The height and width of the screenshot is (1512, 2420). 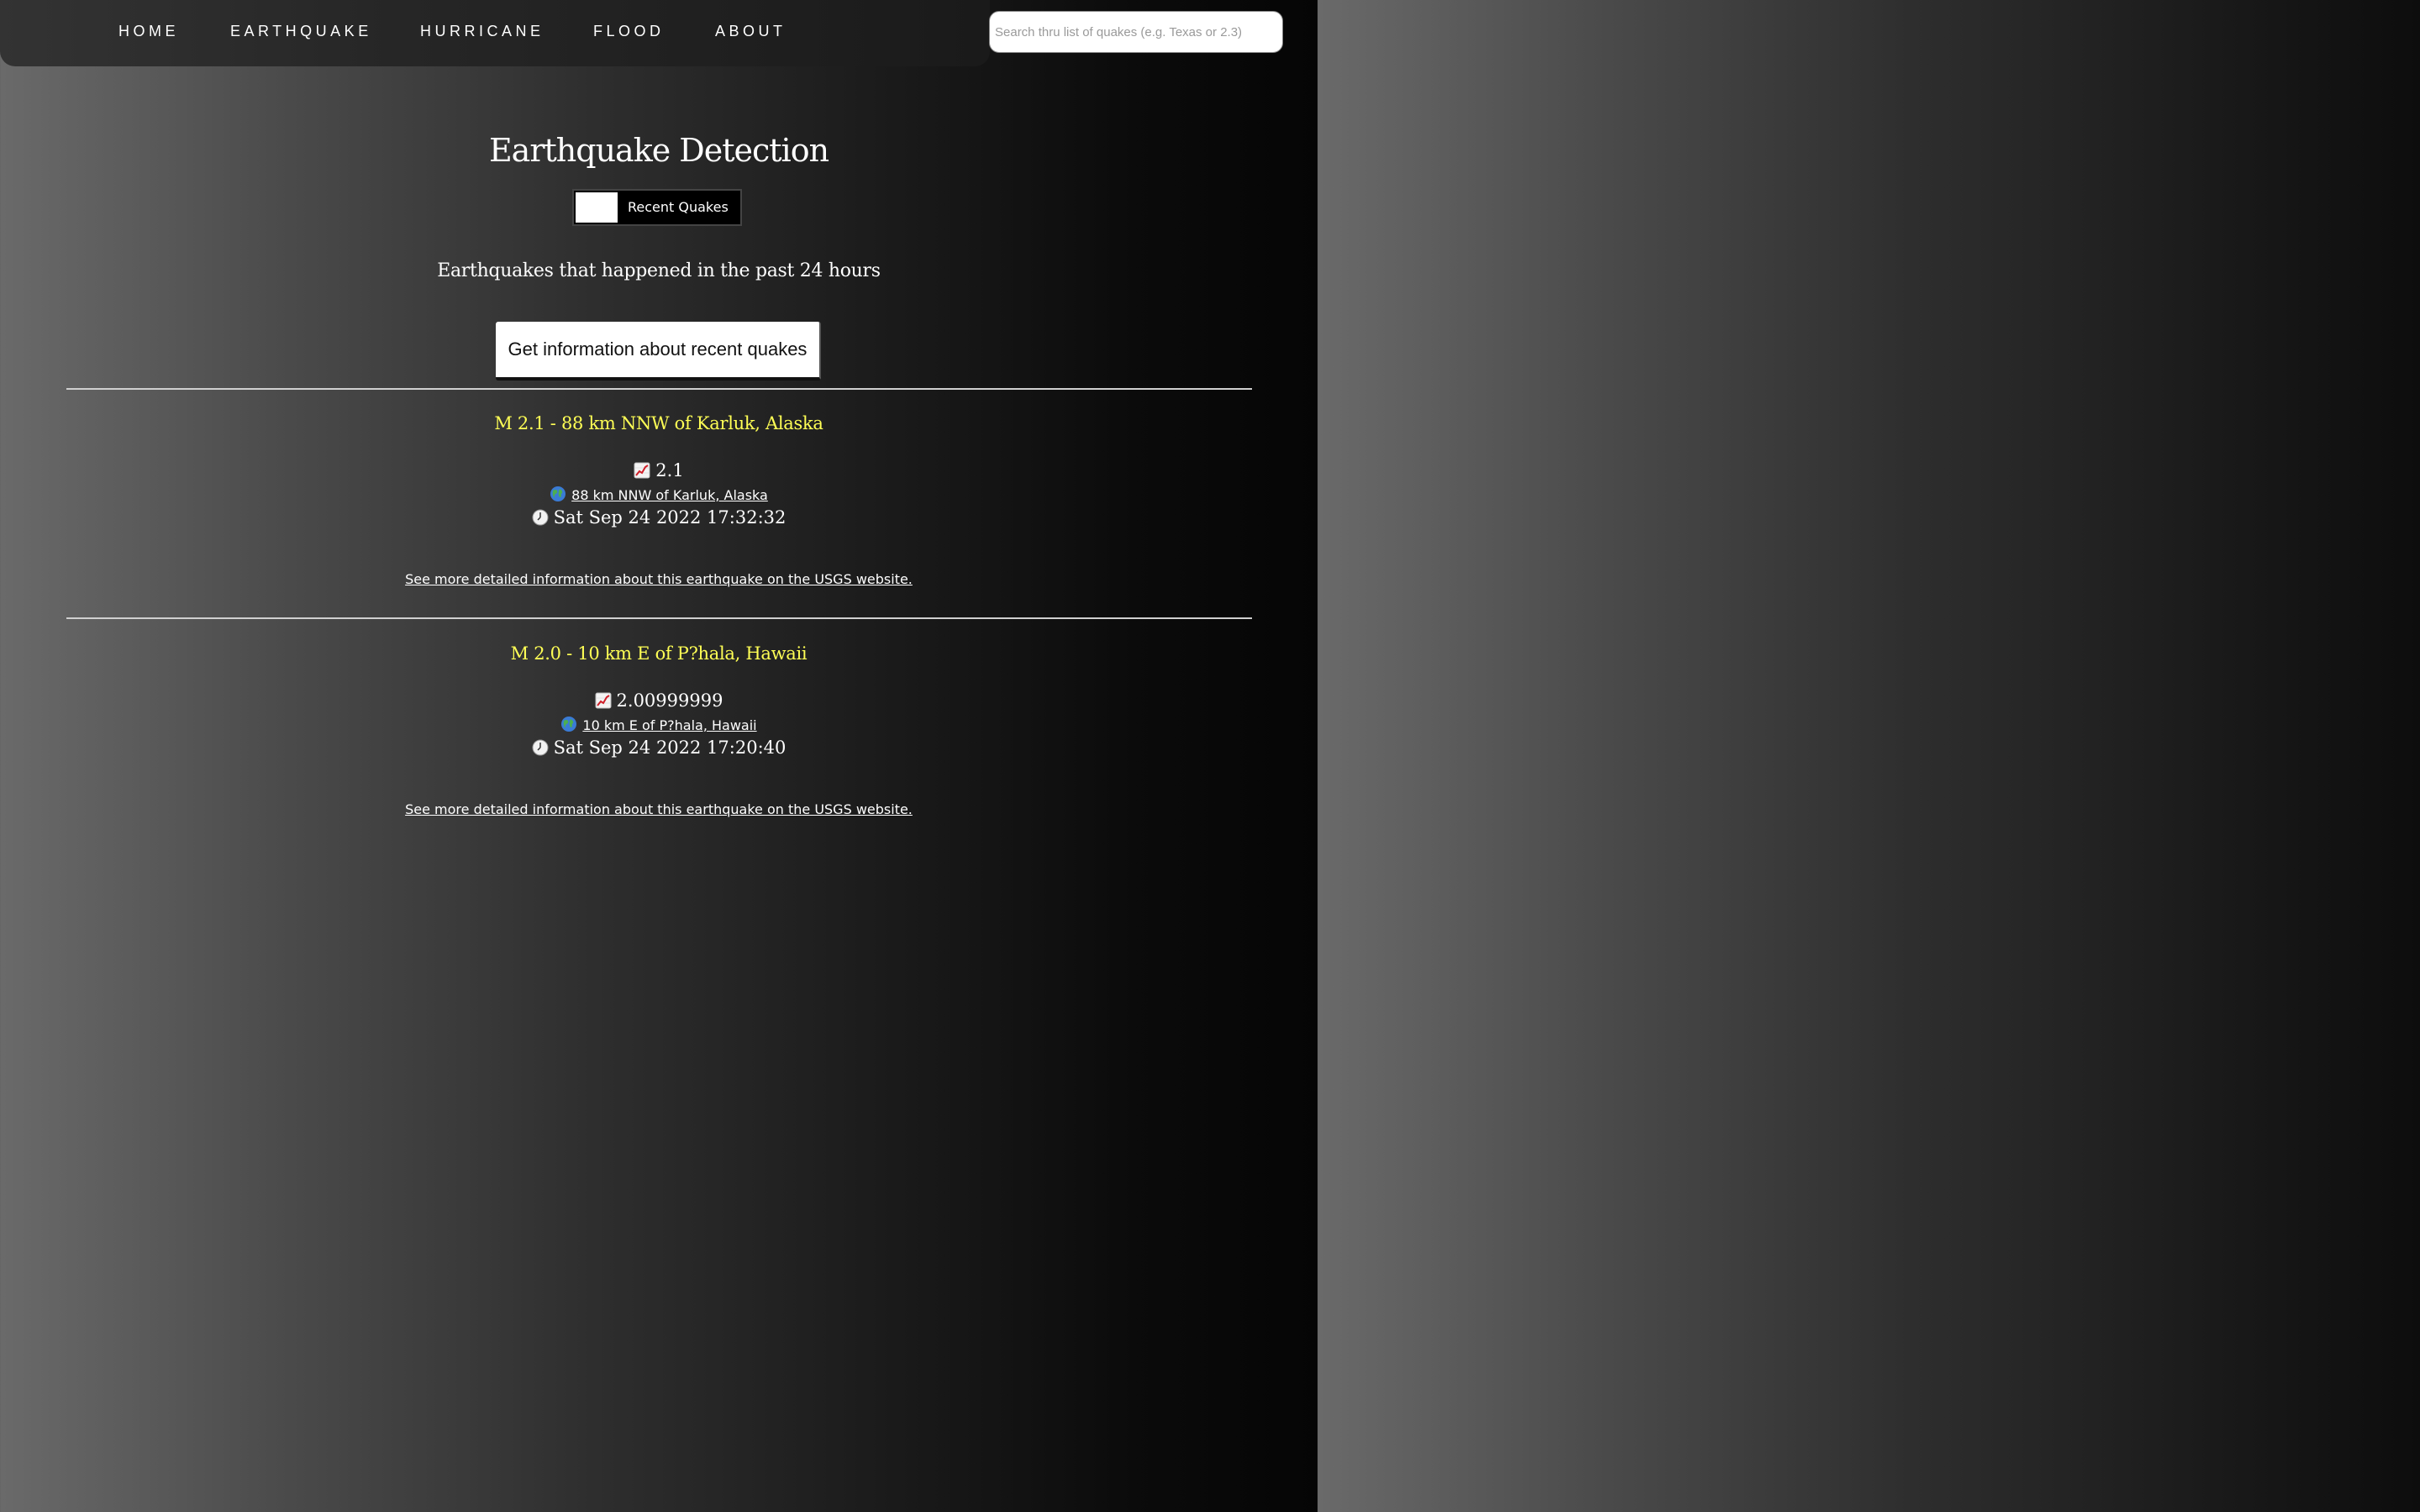 I want to click on quake-time-row: Sat Sep 24 2022 17:20:40, so click(x=659, y=748).